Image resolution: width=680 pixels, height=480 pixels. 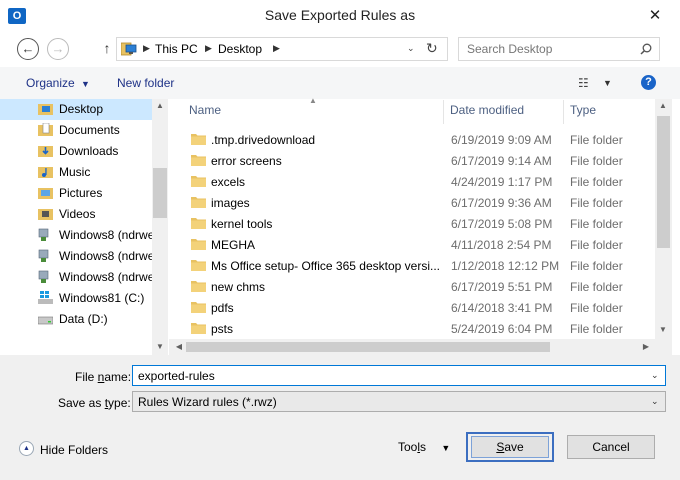 I want to click on downloads-folder-icon, so click(x=45, y=151).